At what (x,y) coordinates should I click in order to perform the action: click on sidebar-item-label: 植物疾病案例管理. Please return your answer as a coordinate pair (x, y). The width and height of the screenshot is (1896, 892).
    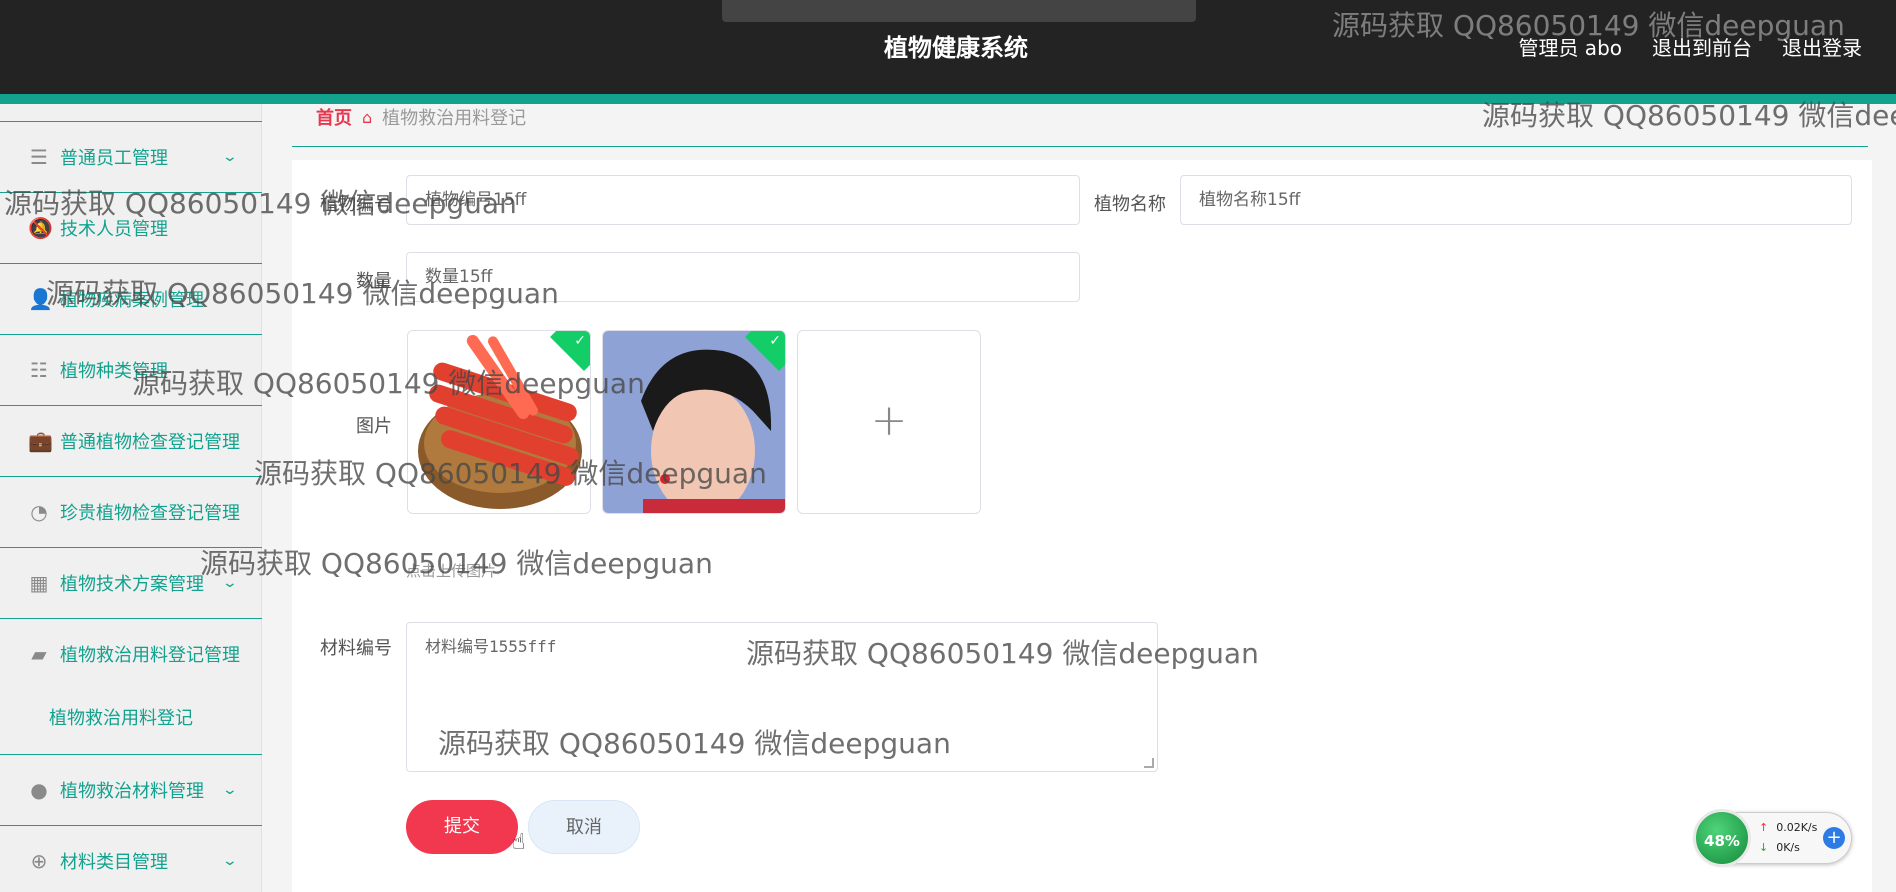
    Looking at the image, I should click on (132, 300).